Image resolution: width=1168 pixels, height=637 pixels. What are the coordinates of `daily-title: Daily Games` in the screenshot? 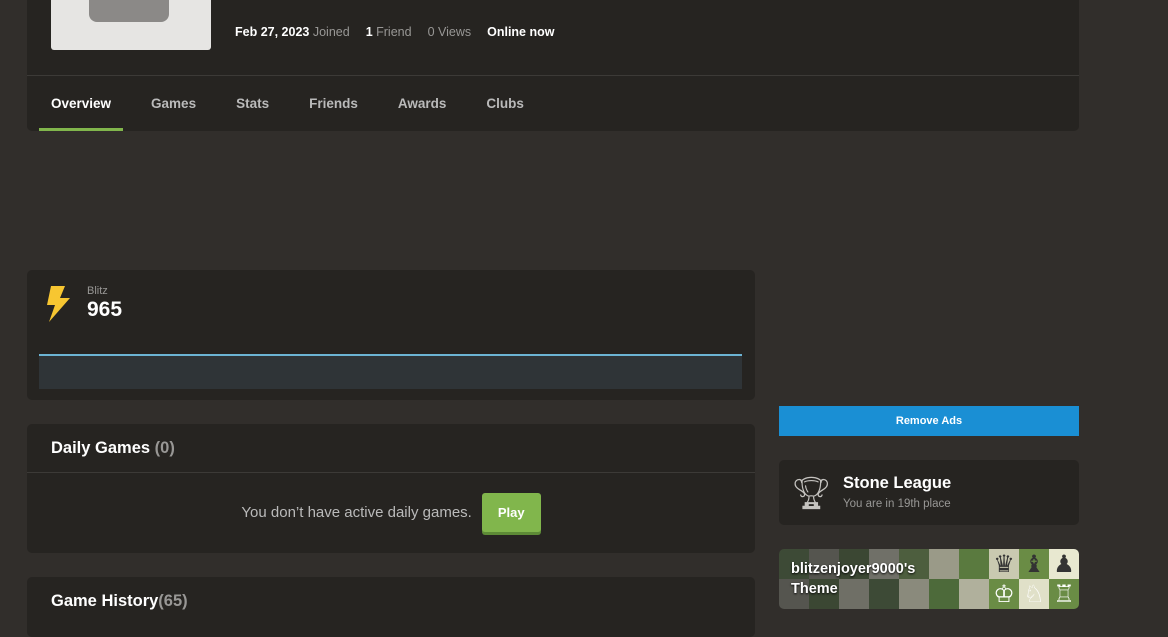 It's located at (101, 448).